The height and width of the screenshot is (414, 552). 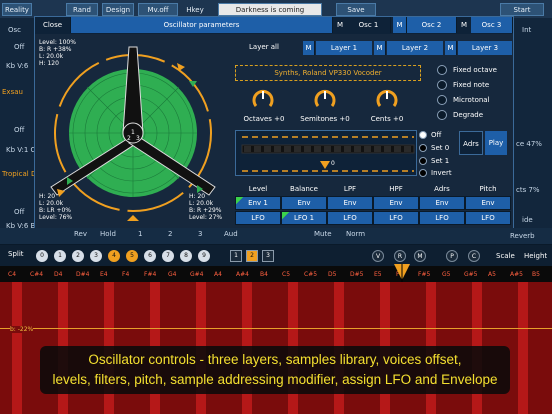 I want to click on sample-name-selector: Synths, Roland VP330 Vocoder, so click(x=328, y=73).